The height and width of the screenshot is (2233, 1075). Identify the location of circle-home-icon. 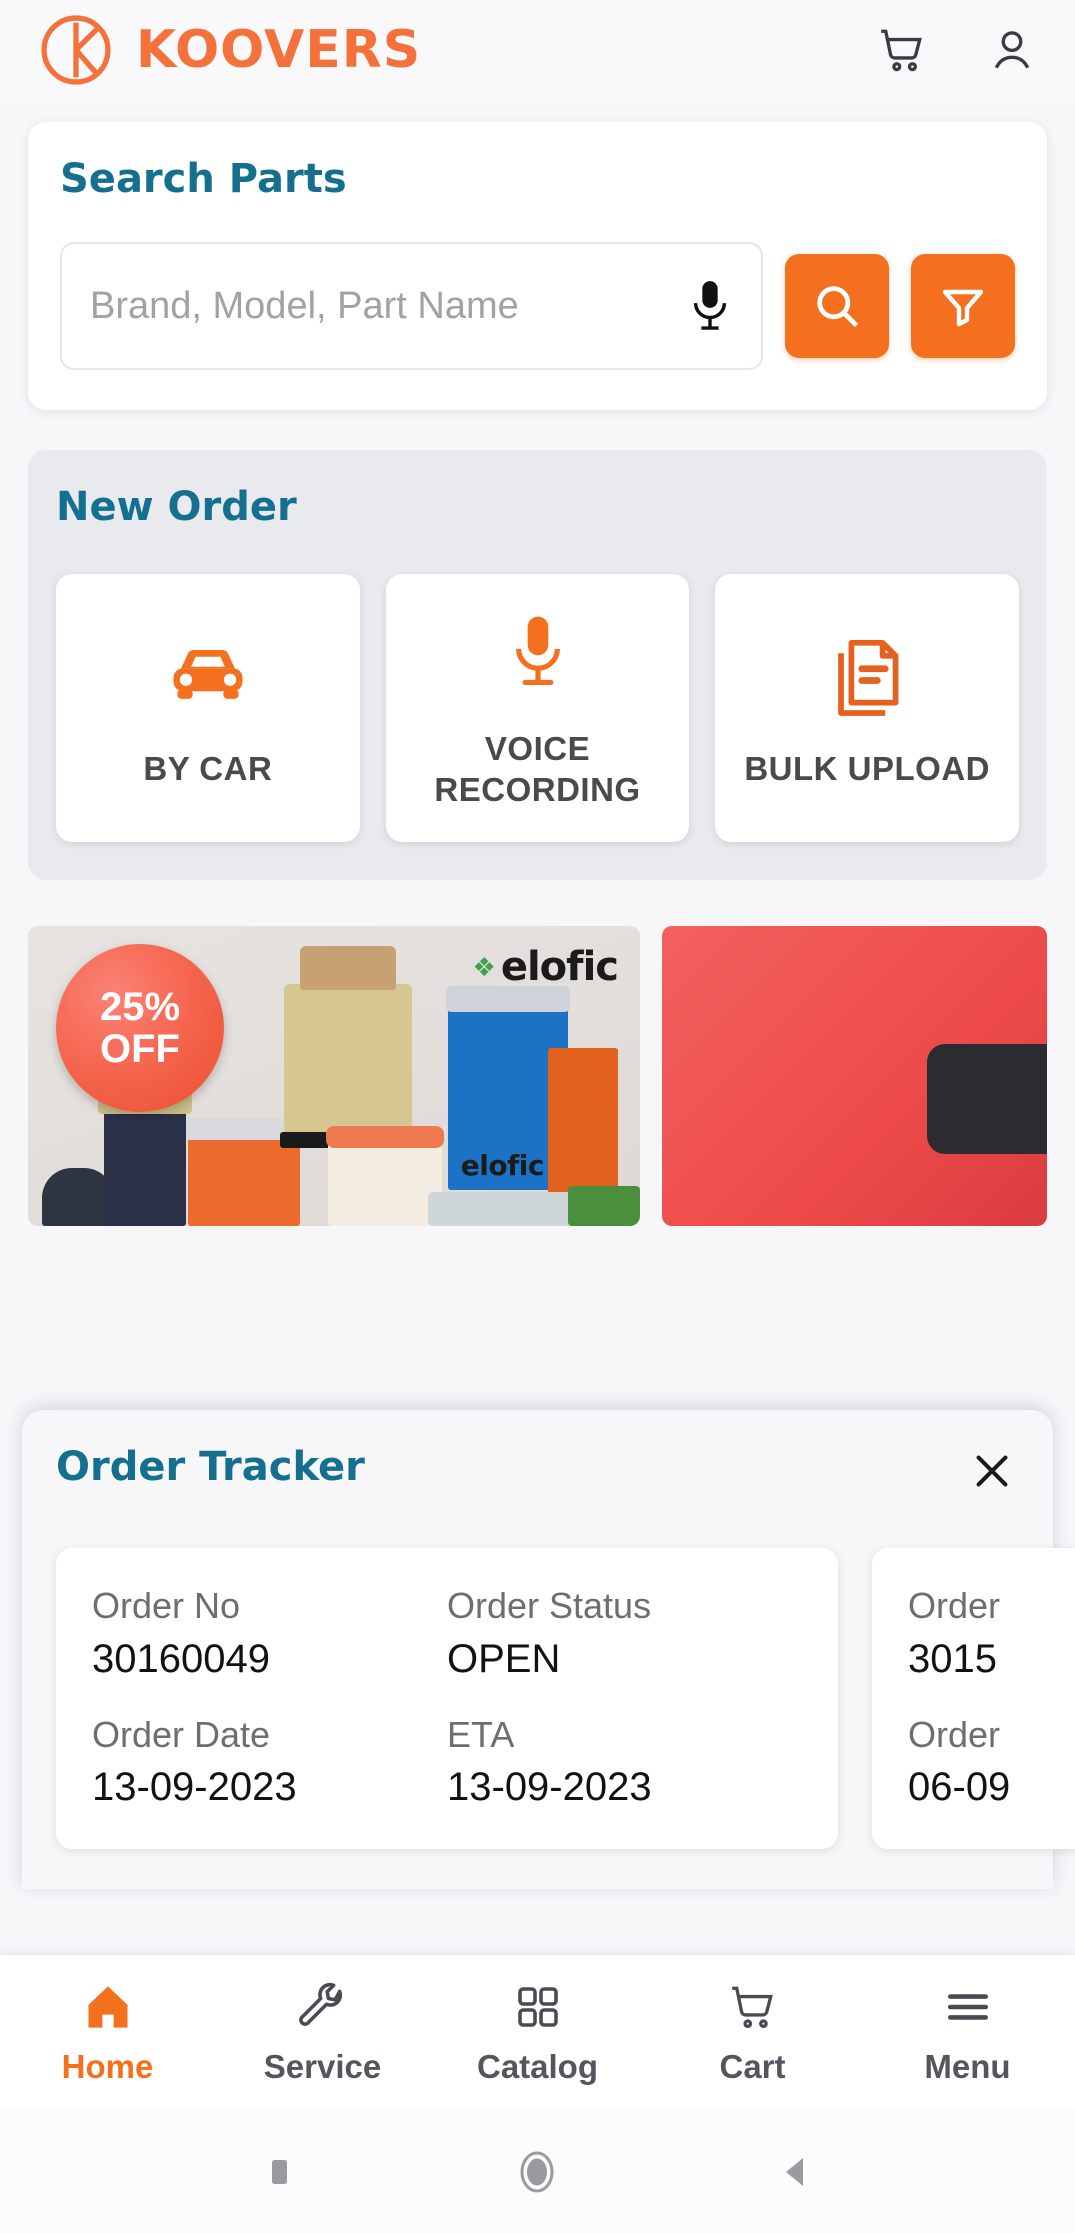
(537, 2172).